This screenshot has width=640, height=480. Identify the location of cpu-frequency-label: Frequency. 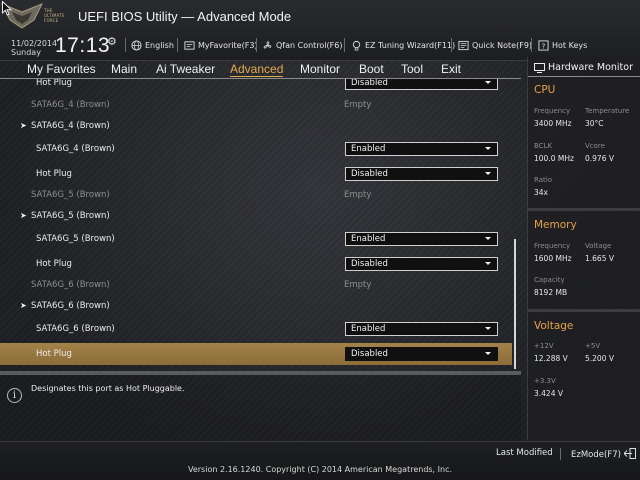
(552, 111).